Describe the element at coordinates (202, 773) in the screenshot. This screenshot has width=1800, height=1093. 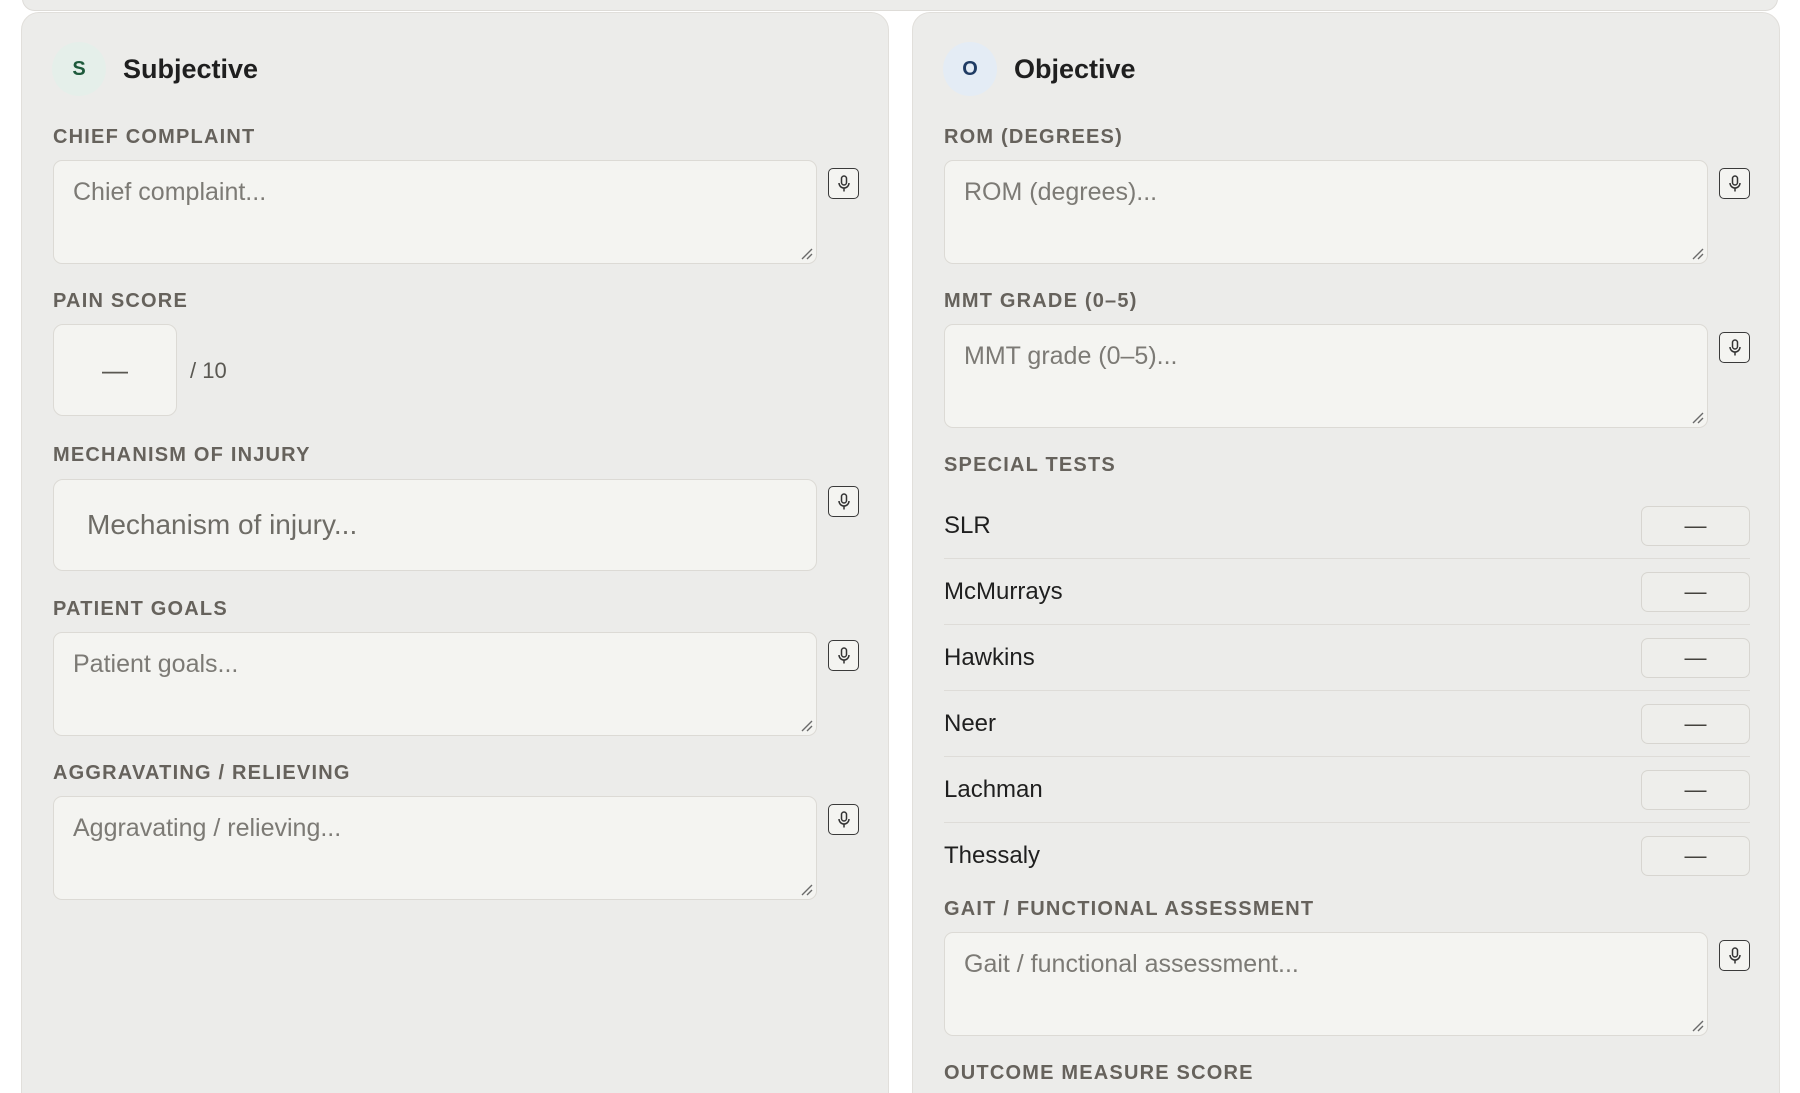
I see `aggravating-label: AGGRAVATING / RELIEVING` at that location.